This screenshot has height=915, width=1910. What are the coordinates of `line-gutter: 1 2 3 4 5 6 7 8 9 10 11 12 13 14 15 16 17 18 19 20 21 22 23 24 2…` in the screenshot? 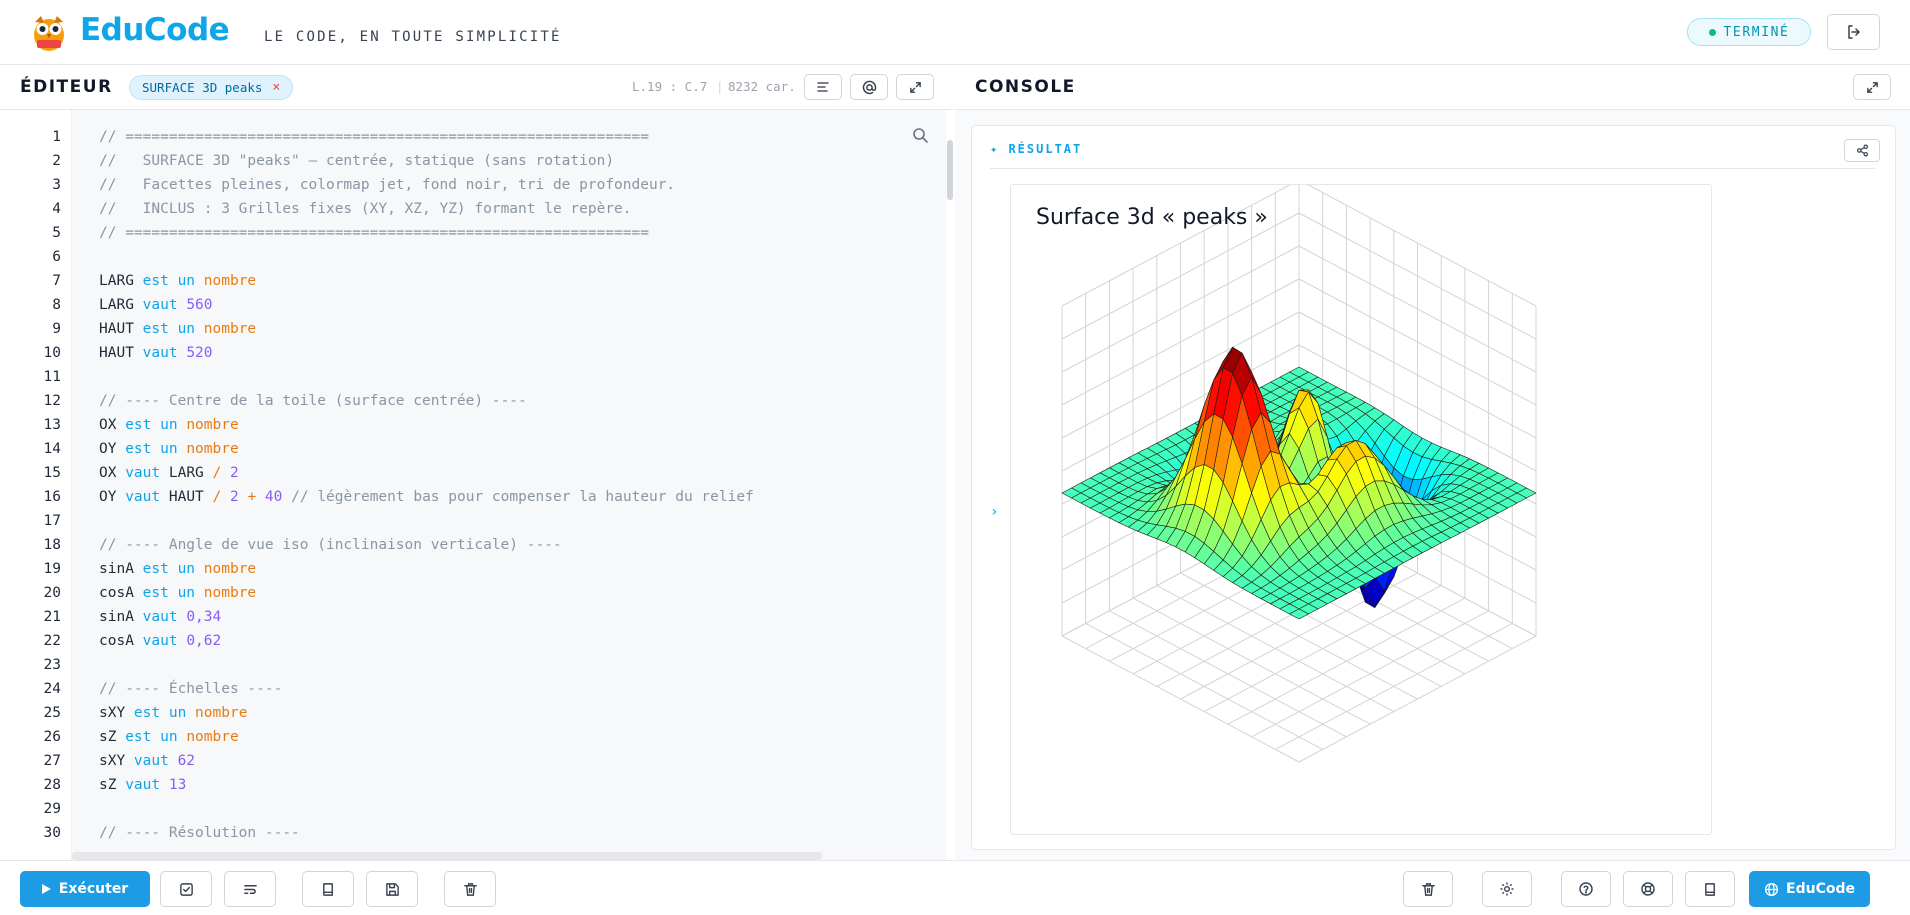 It's located at (36, 485).